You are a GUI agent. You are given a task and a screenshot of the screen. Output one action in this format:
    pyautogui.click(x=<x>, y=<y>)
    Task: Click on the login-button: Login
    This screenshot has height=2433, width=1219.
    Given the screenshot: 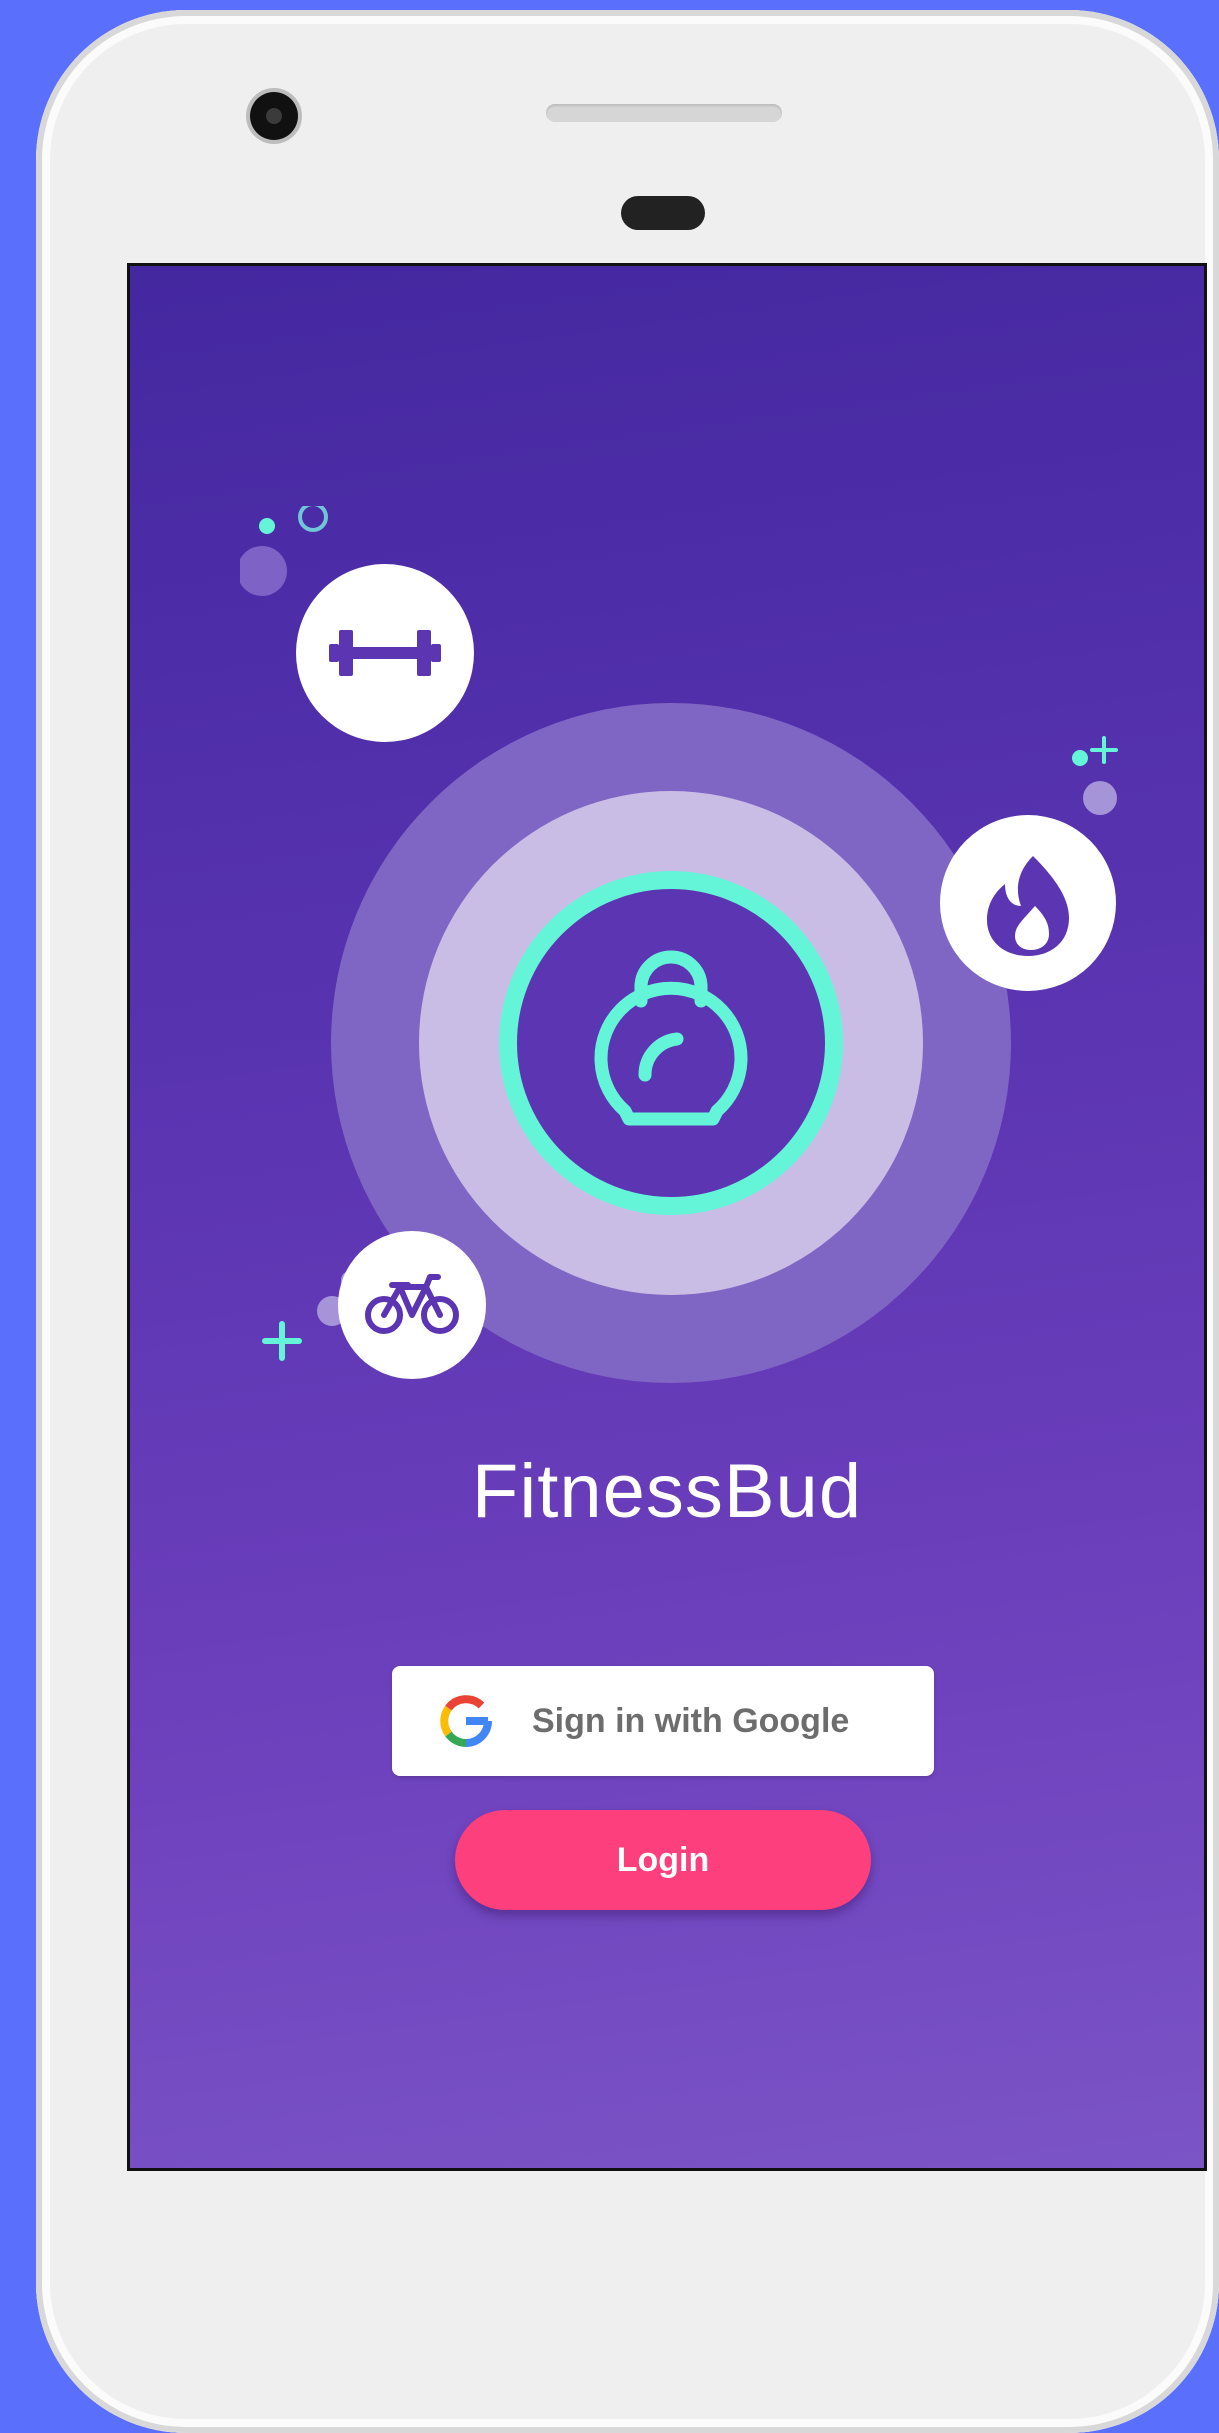 What is the action you would take?
    pyautogui.click(x=663, y=1860)
    